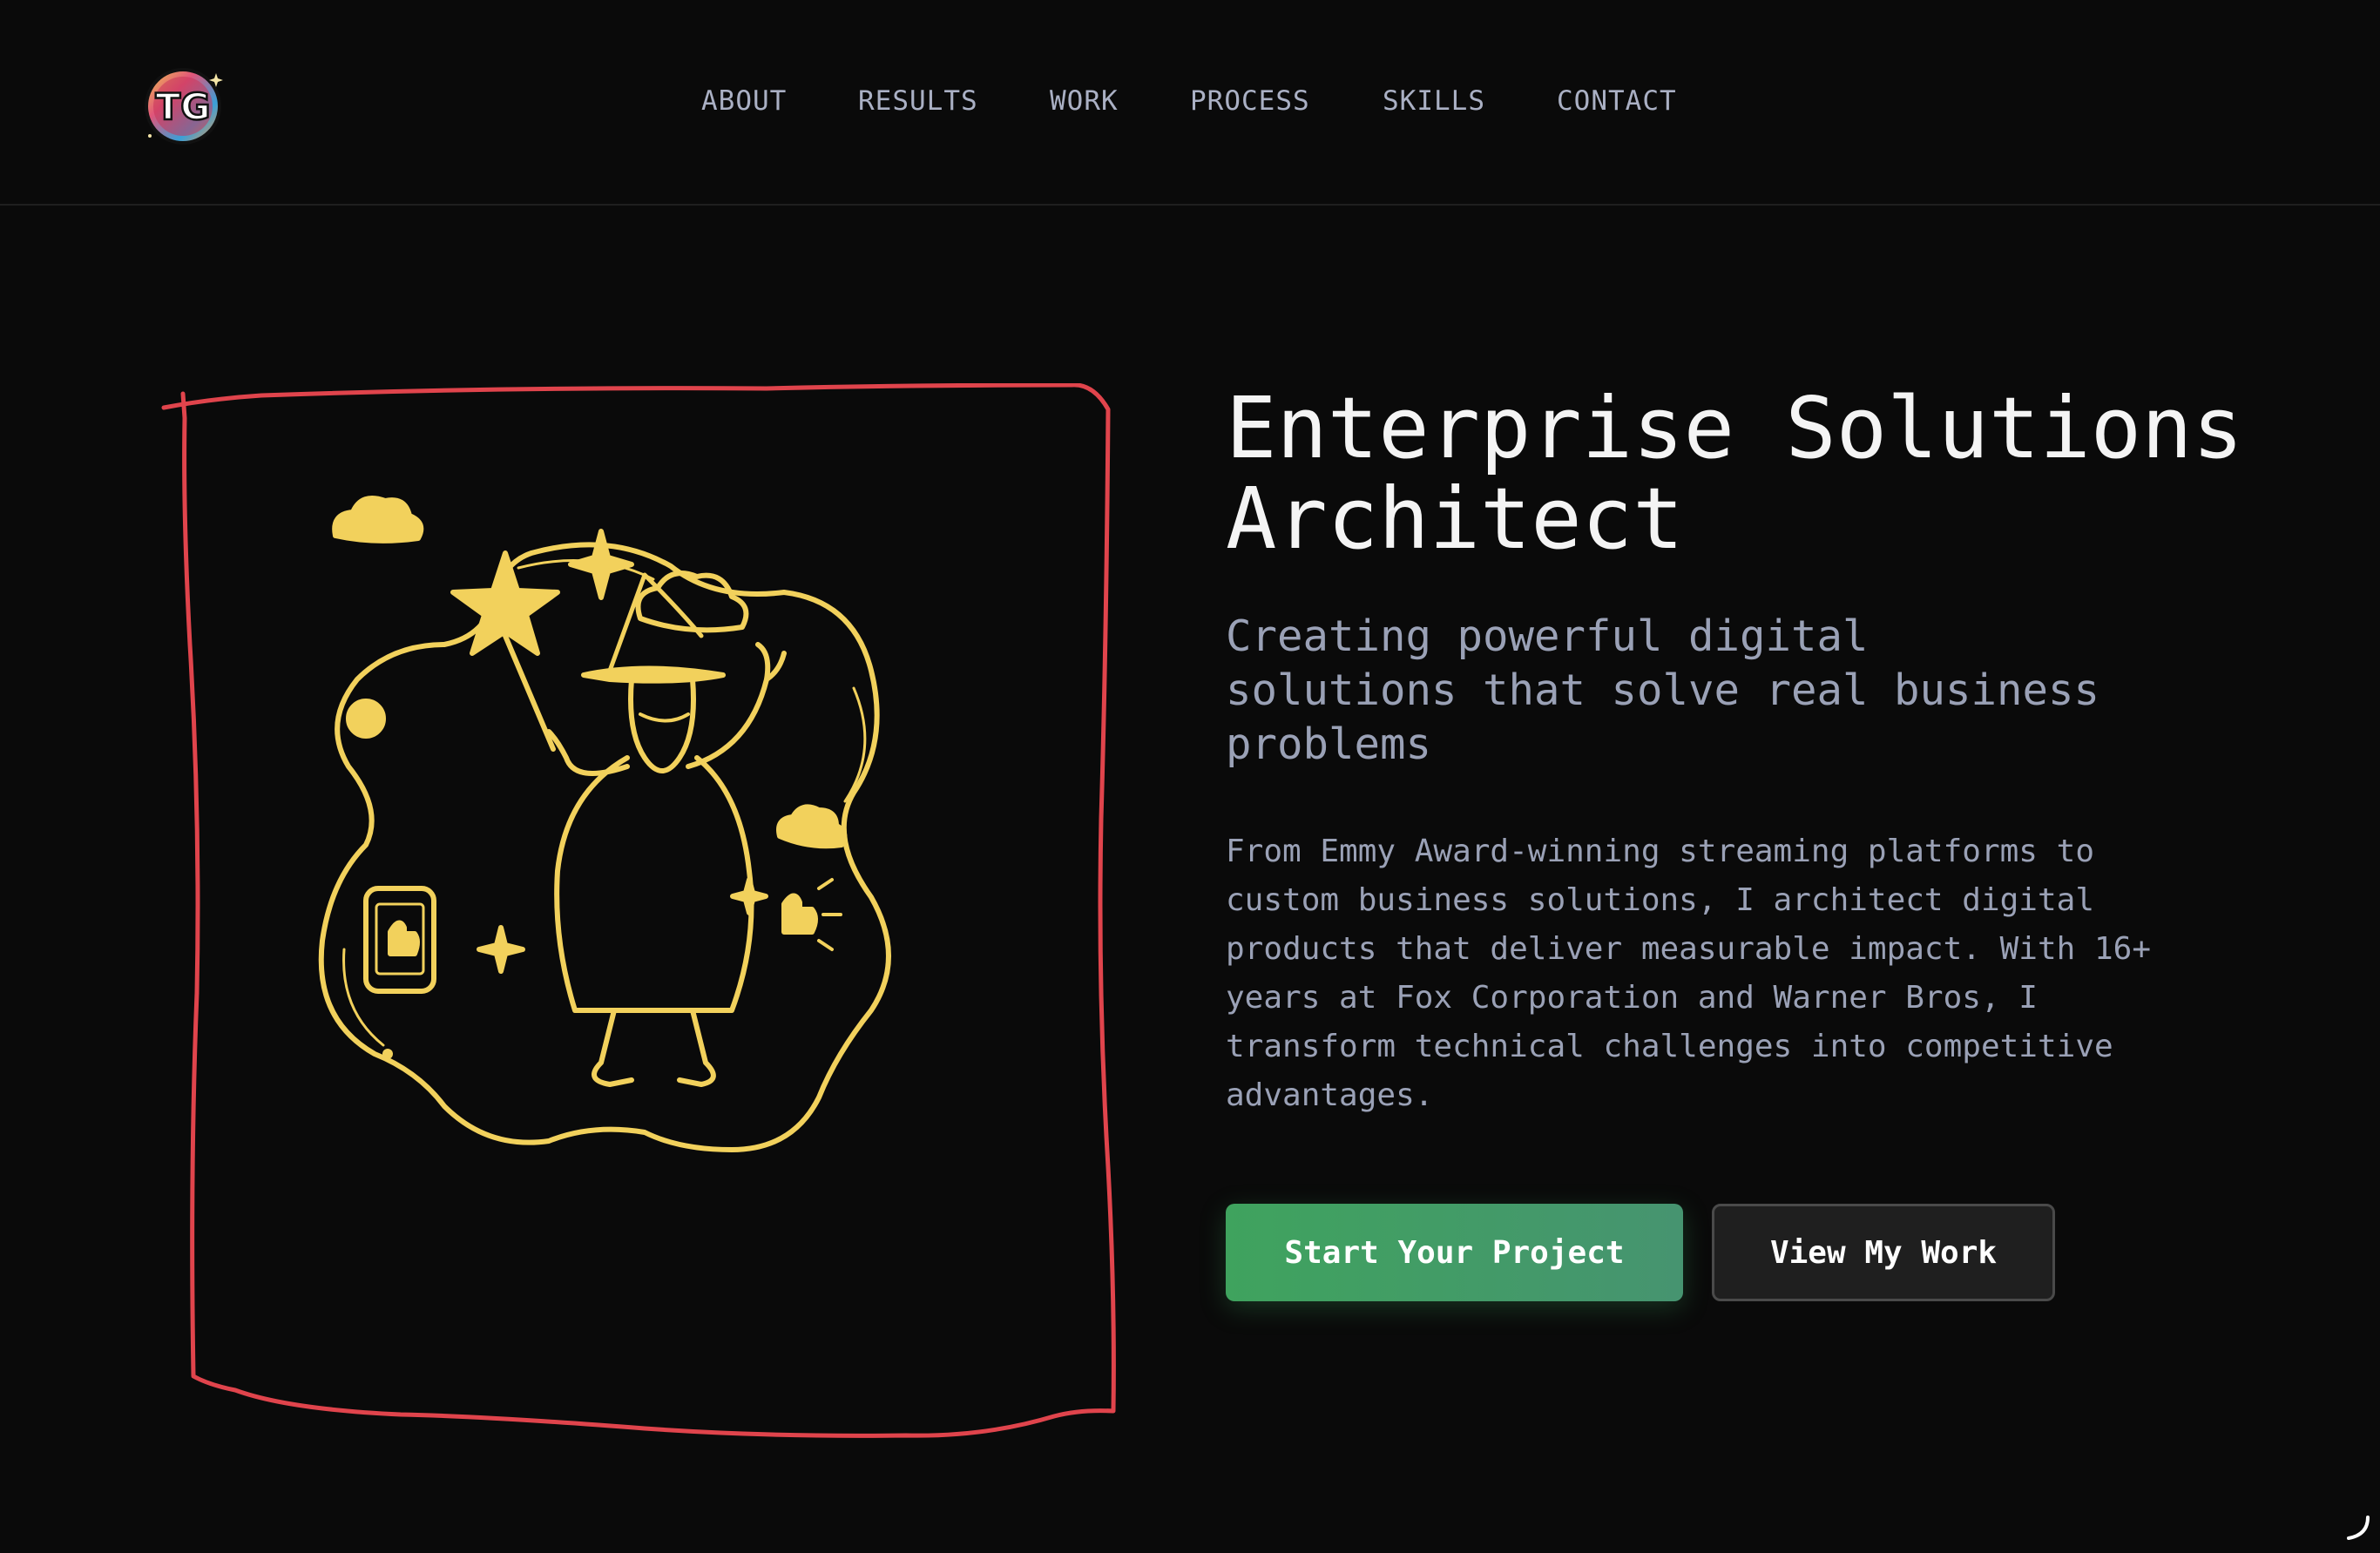  What do you see at coordinates (744, 101) in the screenshot?
I see `nav-about: ABOUT` at bounding box center [744, 101].